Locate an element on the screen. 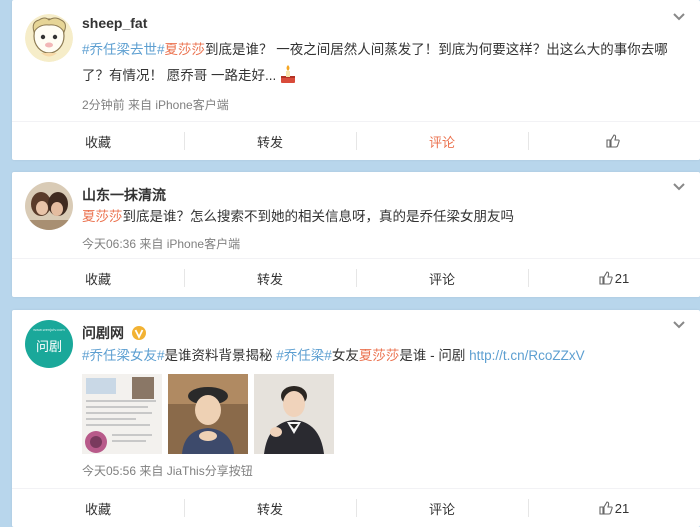 This screenshot has height=527, width=700. post-meta: 今天06:36 来自 iPhone客户端 is located at coordinates (161, 244).